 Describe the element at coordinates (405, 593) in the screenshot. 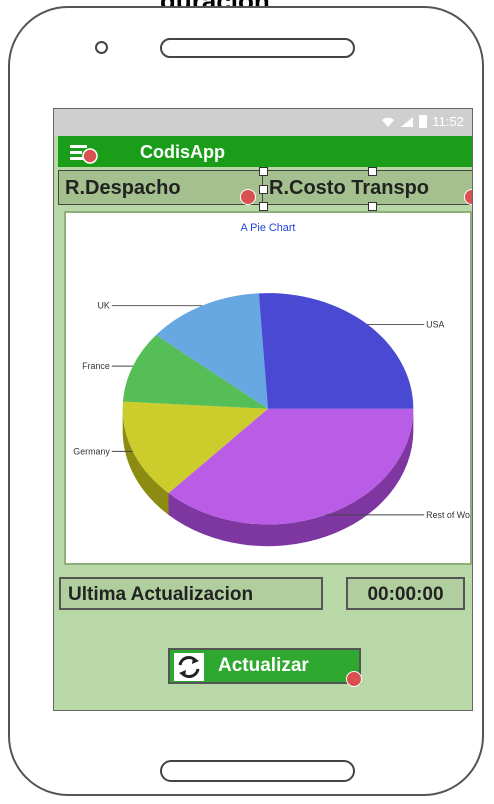

I see `last-update-time: 00:00:00` at that location.